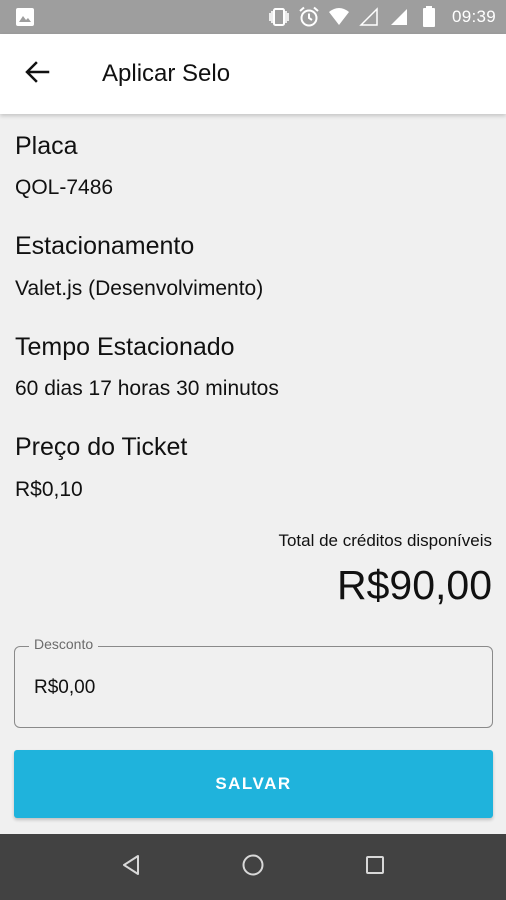 The height and width of the screenshot is (900, 506). Describe the element at coordinates (64, 644) in the screenshot. I see `discount-label: Desconto` at that location.